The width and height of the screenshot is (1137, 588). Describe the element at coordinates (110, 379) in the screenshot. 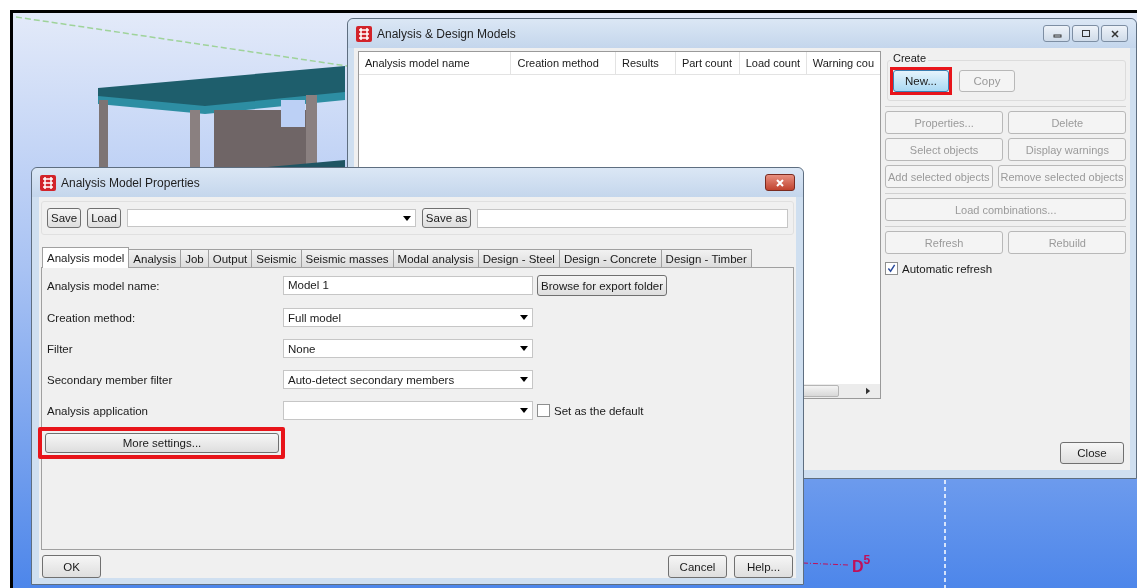

I see `field-label: Secondary member filter` at that location.